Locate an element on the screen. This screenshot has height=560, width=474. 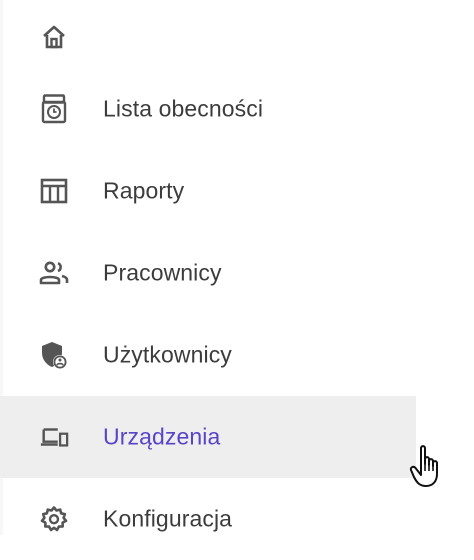
sidebar-item-users: Użytkownicy is located at coordinates (208, 355).